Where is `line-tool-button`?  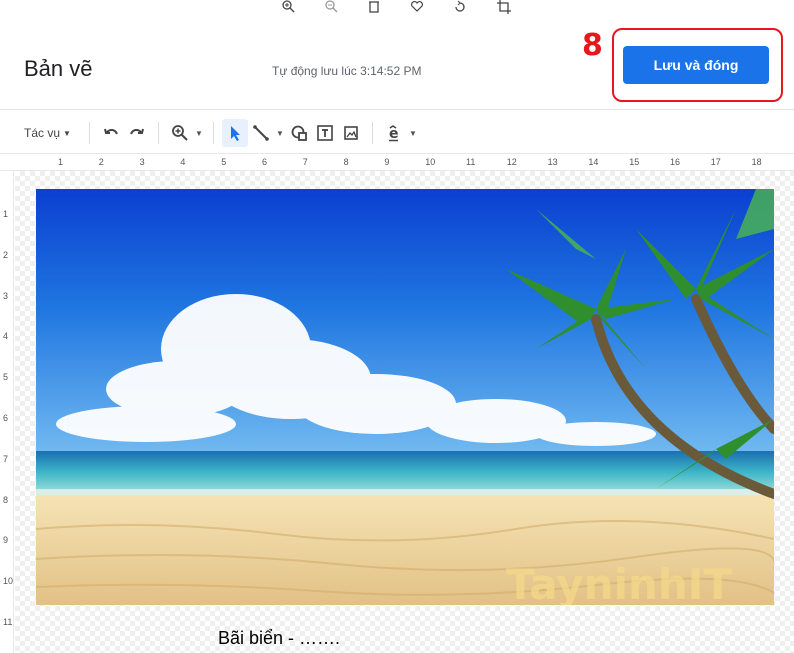 line-tool-button is located at coordinates (261, 133).